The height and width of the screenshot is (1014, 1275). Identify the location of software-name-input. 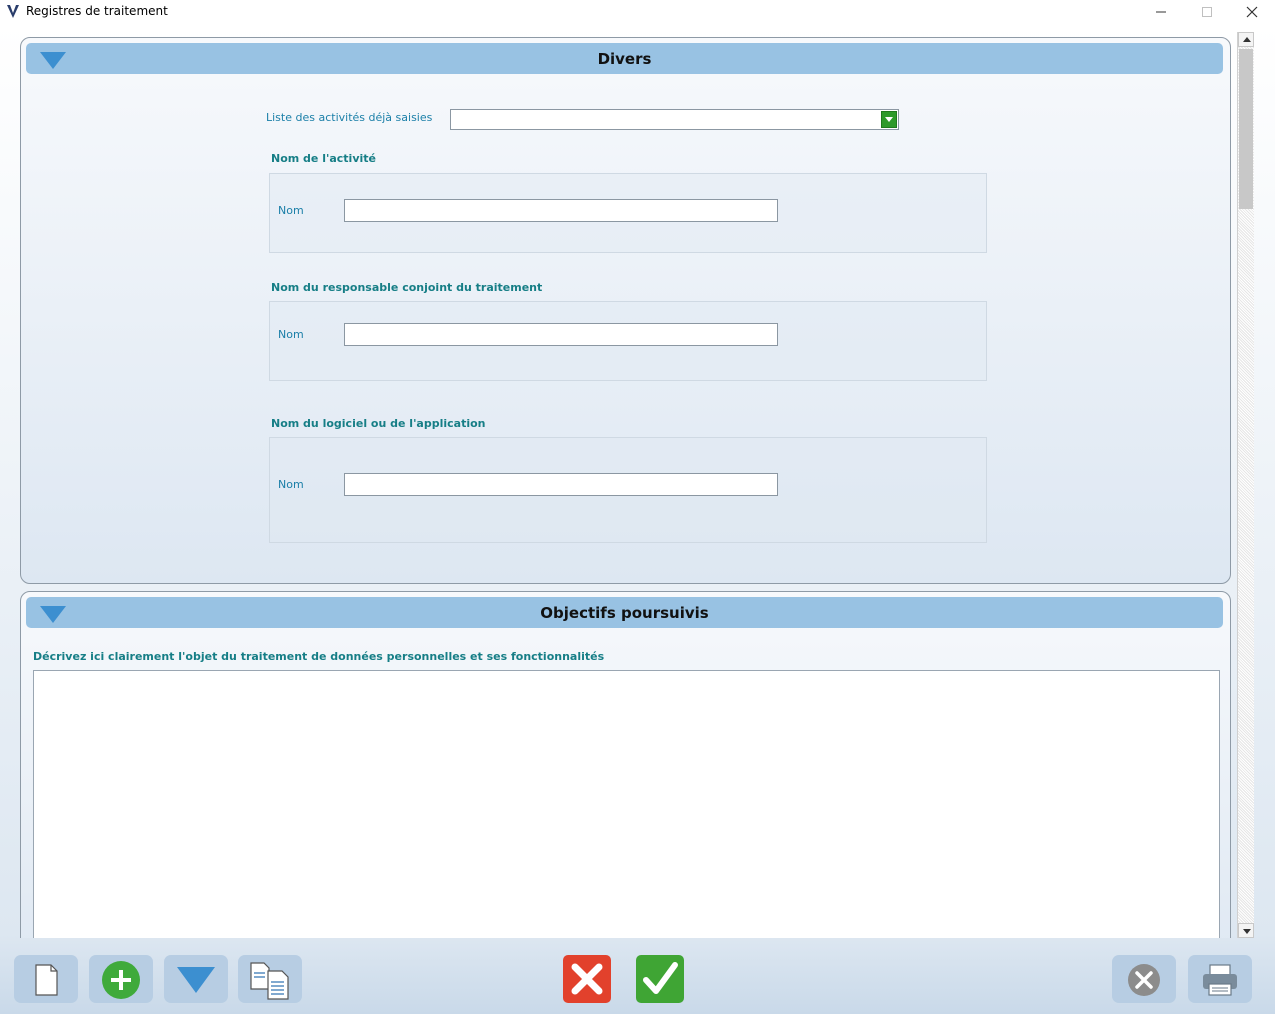
(561, 484).